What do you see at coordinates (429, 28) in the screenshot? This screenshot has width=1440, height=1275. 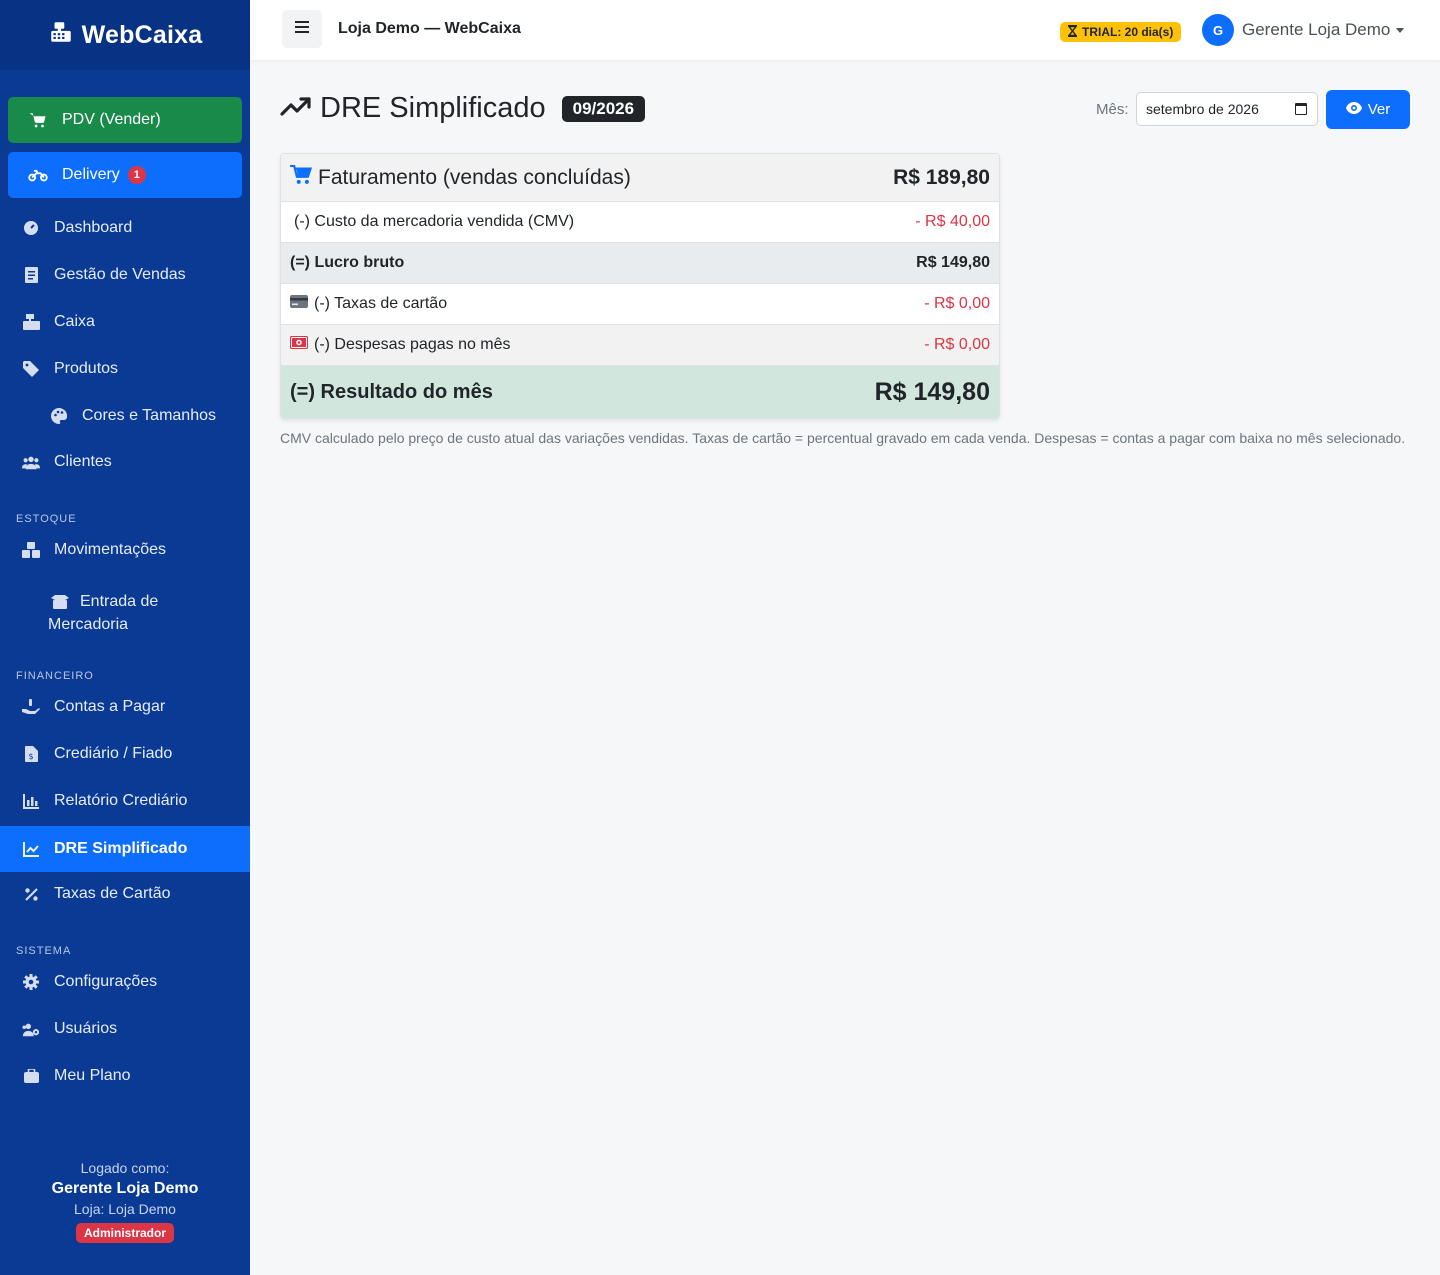 I see `store-title: Loja Demo — WebCaixa` at bounding box center [429, 28].